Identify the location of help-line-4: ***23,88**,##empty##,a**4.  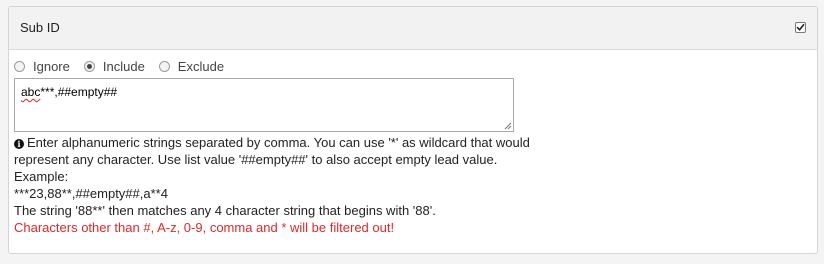
(91, 193).